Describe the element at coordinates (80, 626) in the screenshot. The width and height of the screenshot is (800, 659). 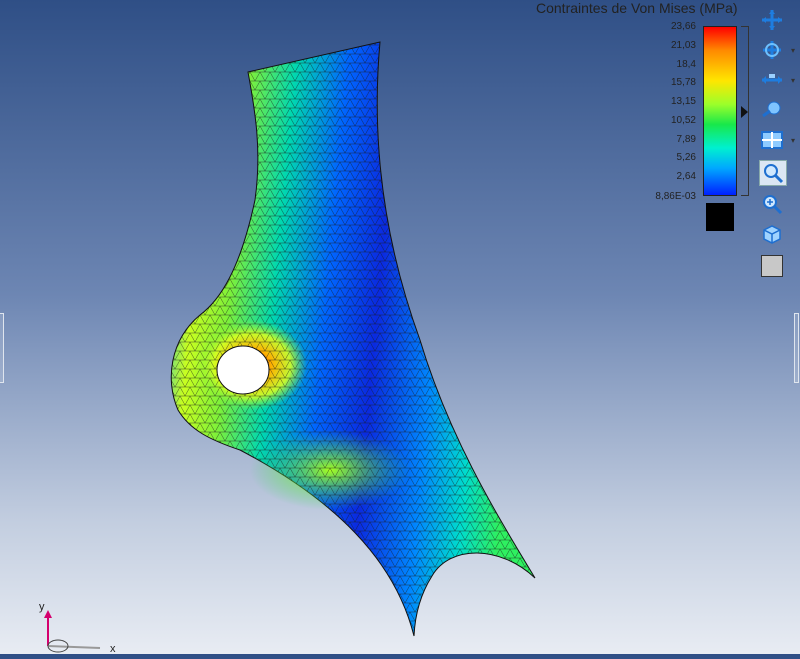
I see `axis-triad: y x` at that location.